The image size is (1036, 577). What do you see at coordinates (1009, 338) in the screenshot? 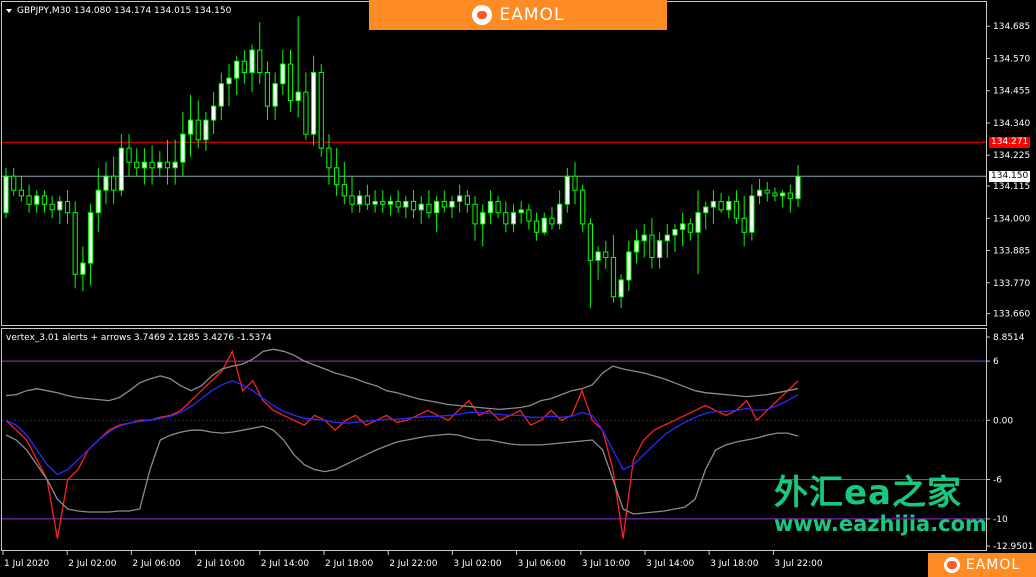
I see `indicator-tick-label: 8.8514` at bounding box center [1009, 338].